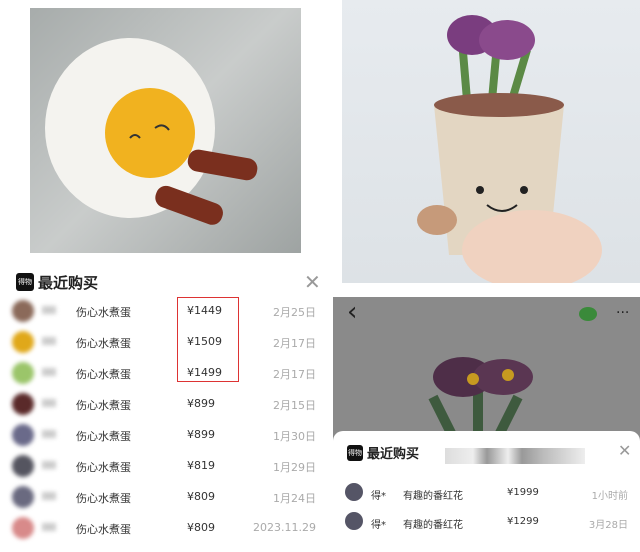  Describe the element at coordinates (486, 495) in the screenshot. I see `purchase-row: 得* 有趣的番红花 ¥1999 1小时前` at that location.